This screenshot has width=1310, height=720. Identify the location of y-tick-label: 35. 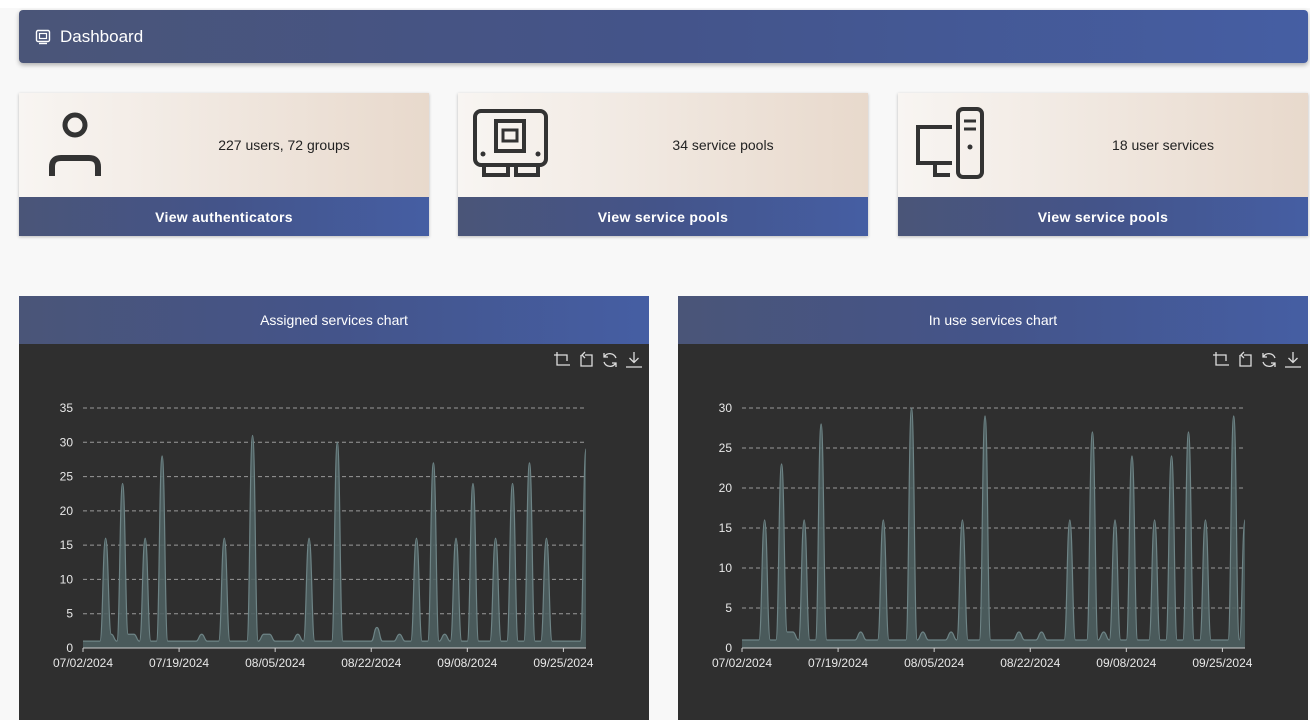
(67, 408).